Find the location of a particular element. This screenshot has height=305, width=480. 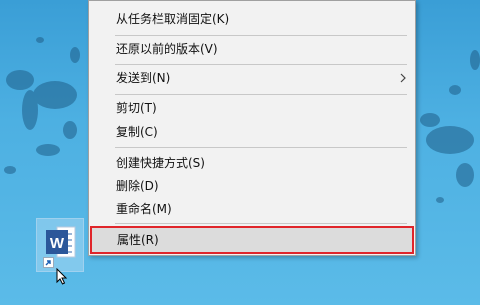

menu-item-label: 发送到(N) is located at coordinates (143, 78).